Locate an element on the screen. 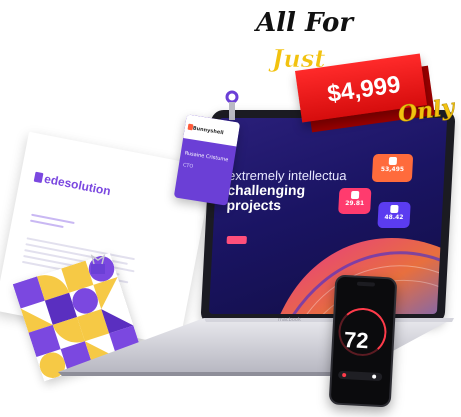  stat-card-3: 48.42 is located at coordinates (394, 215).